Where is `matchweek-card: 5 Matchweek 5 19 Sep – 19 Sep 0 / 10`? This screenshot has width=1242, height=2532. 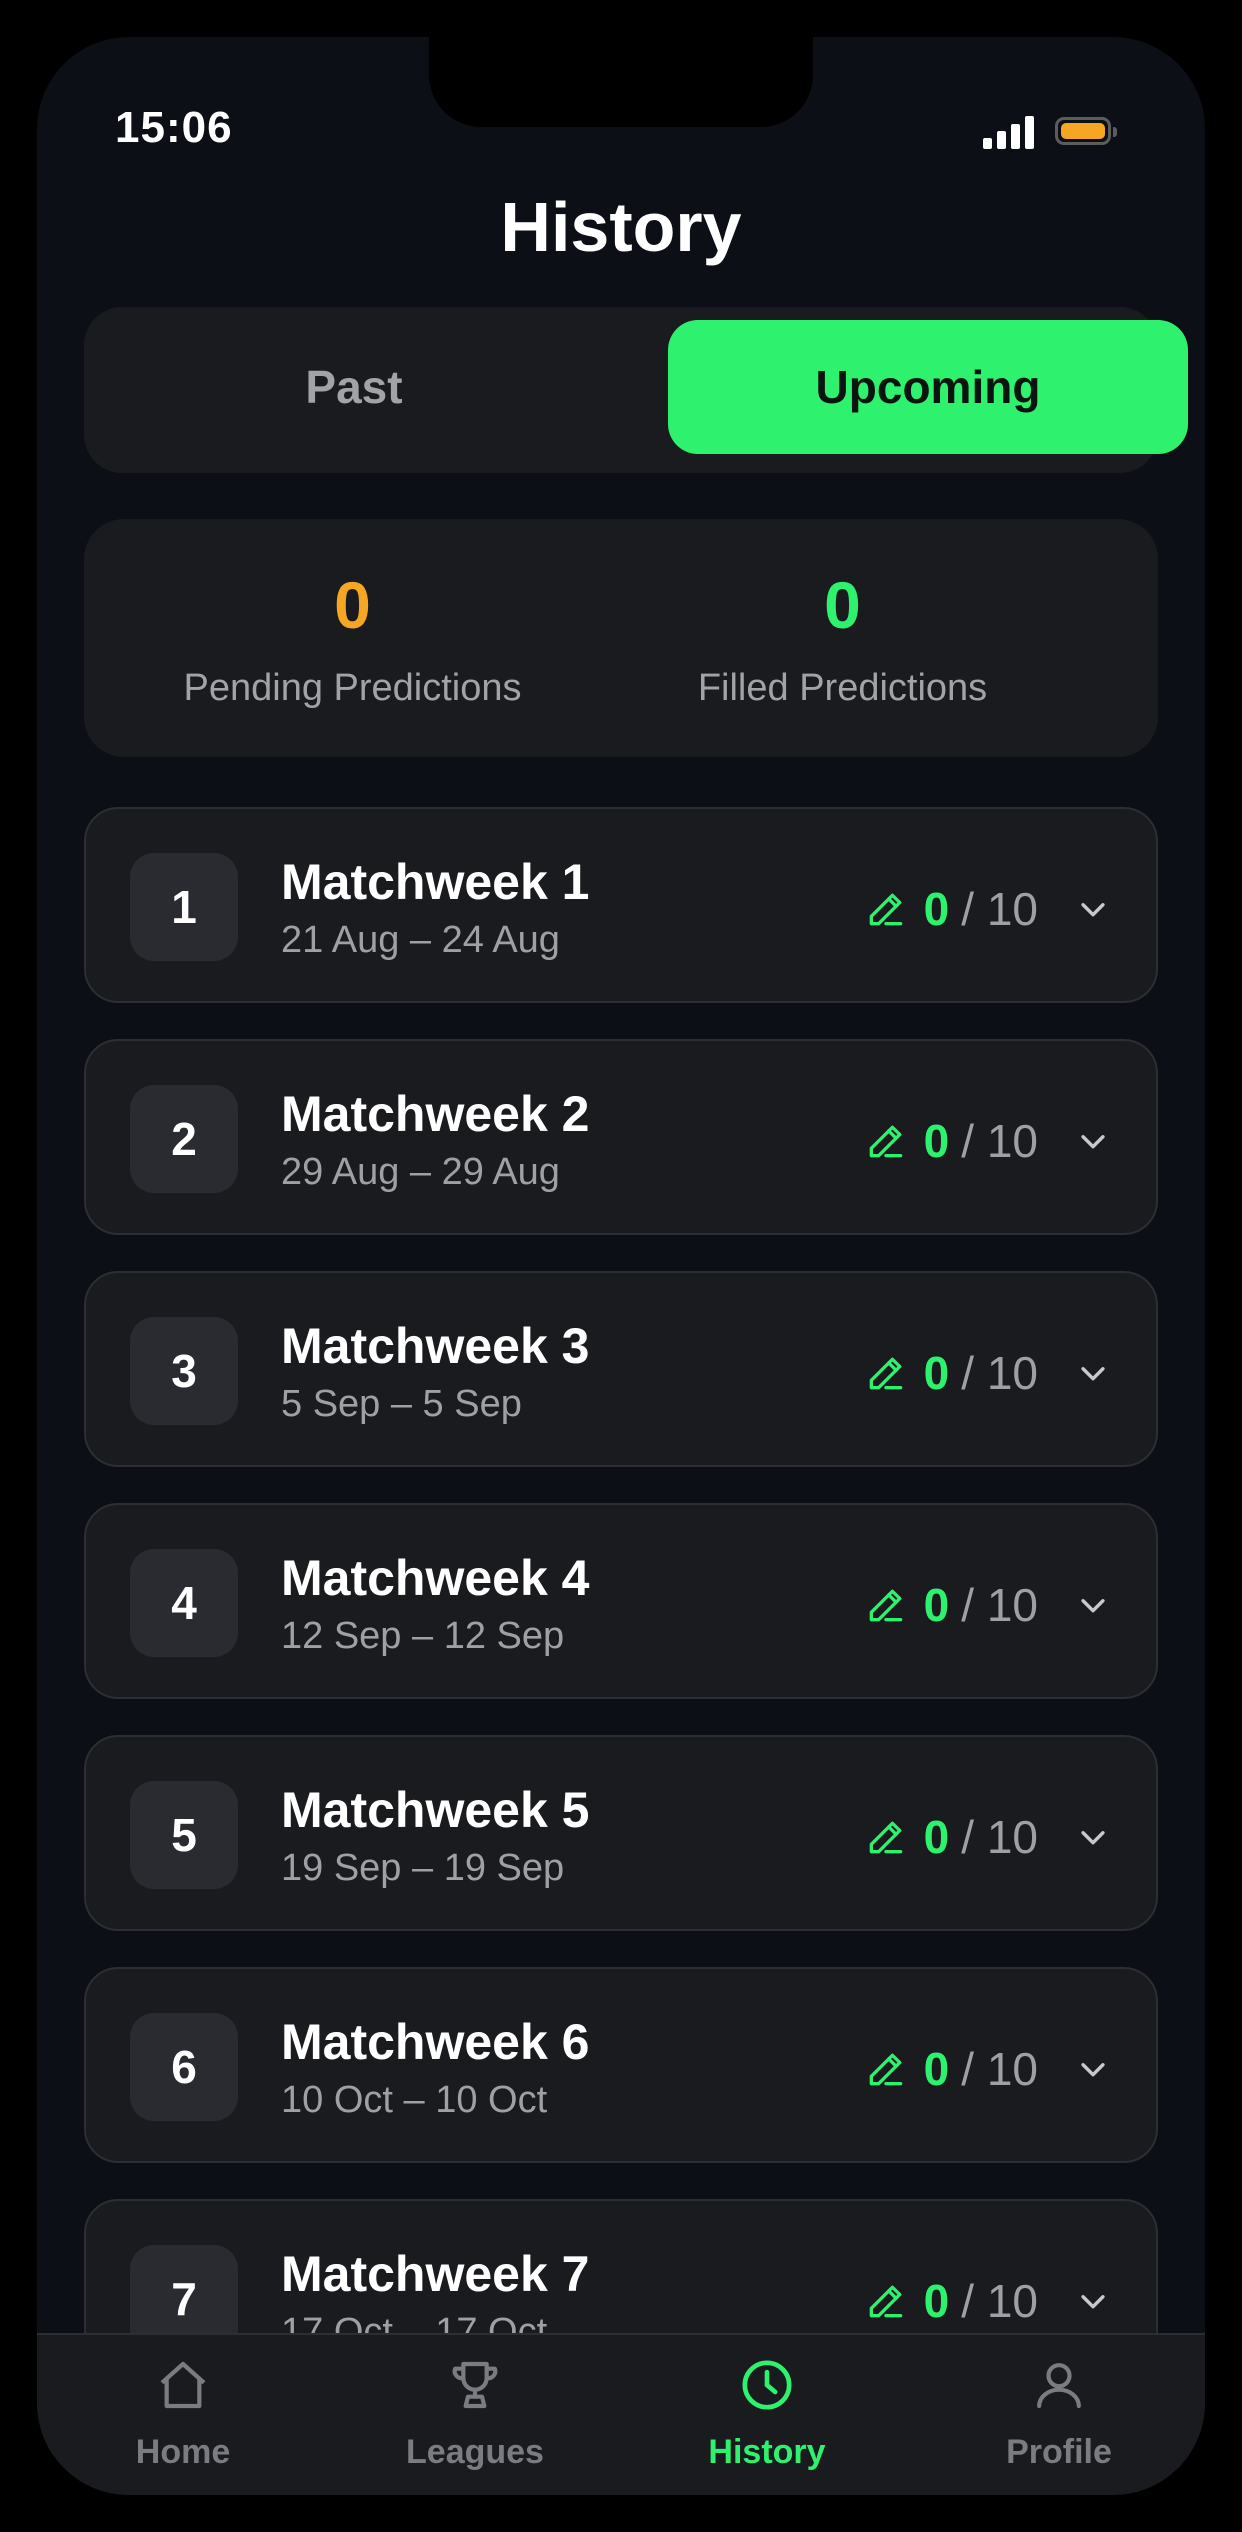 matchweek-card: 5 Matchweek 5 19 Sep – 19 Sep 0 / 10 is located at coordinates (621, 1833).